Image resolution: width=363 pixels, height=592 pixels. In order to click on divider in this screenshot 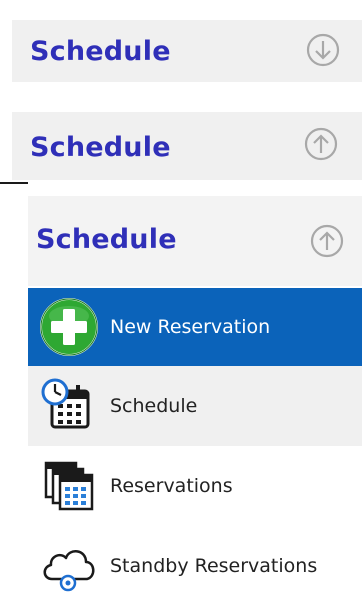, I will do `click(14, 183)`.